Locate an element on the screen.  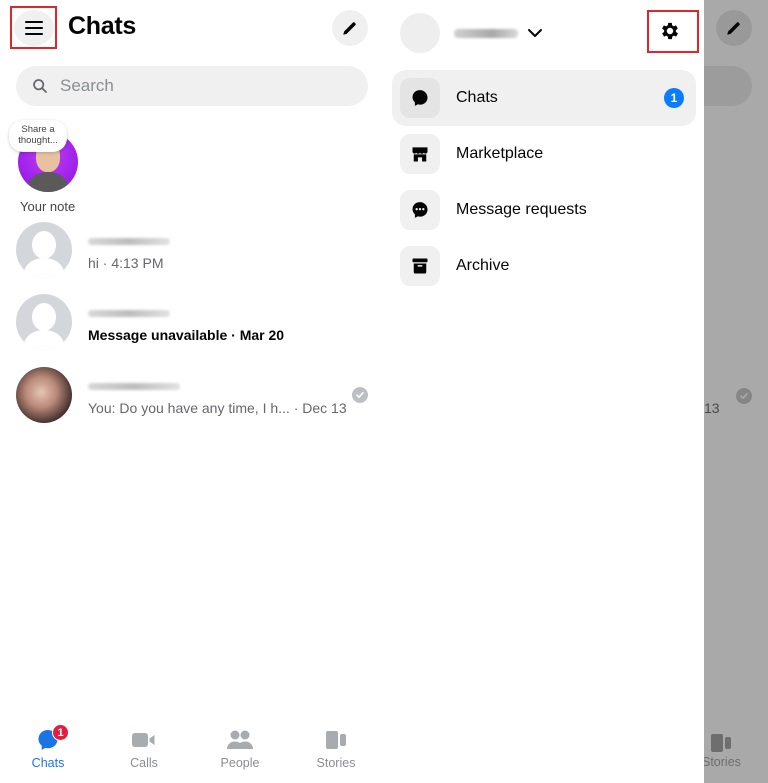
account-name-blurred is located at coordinates (486, 33).